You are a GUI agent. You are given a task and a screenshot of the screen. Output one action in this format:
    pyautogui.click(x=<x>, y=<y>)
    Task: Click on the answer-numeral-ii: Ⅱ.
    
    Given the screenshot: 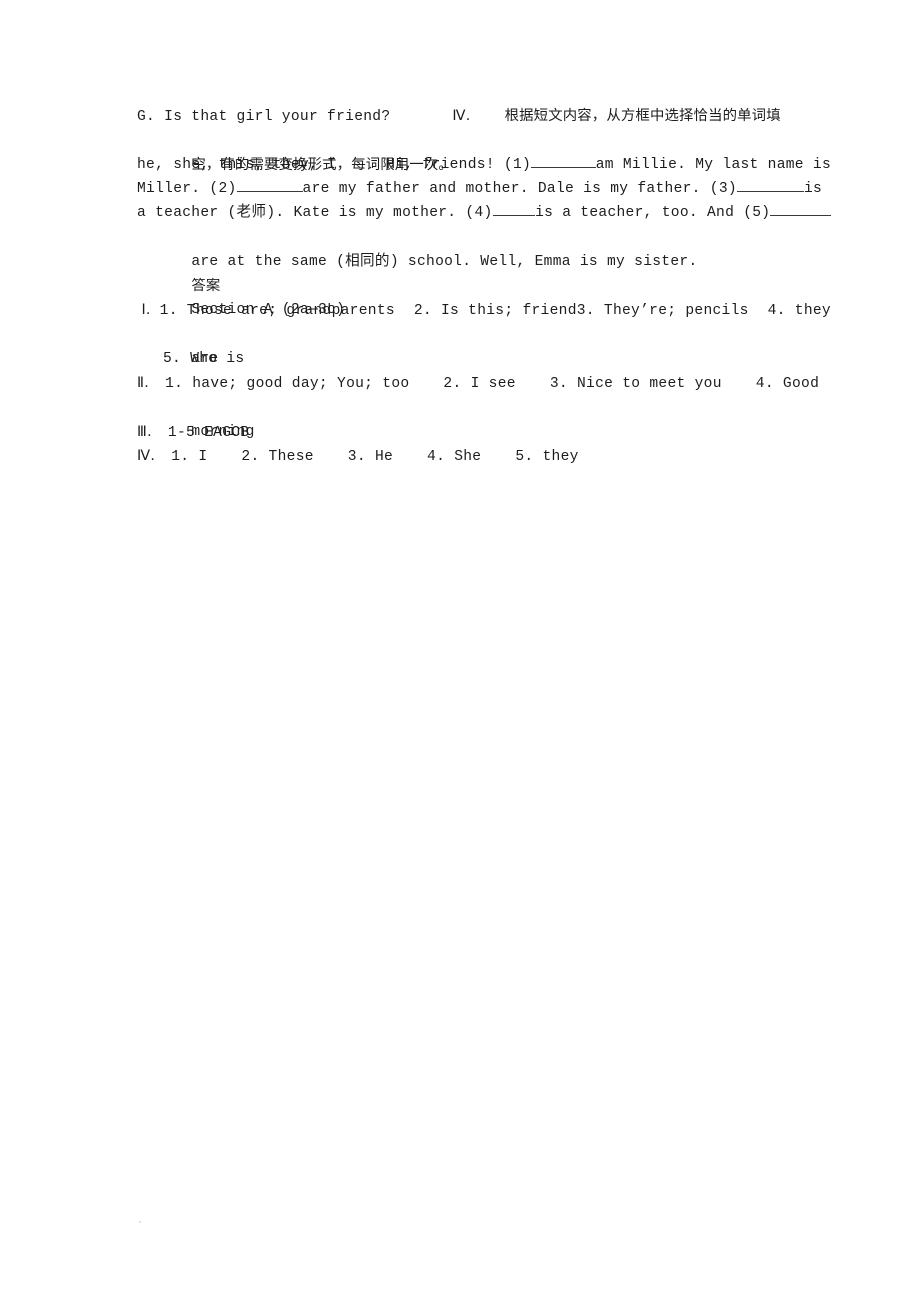 What is the action you would take?
    pyautogui.click(x=143, y=383)
    